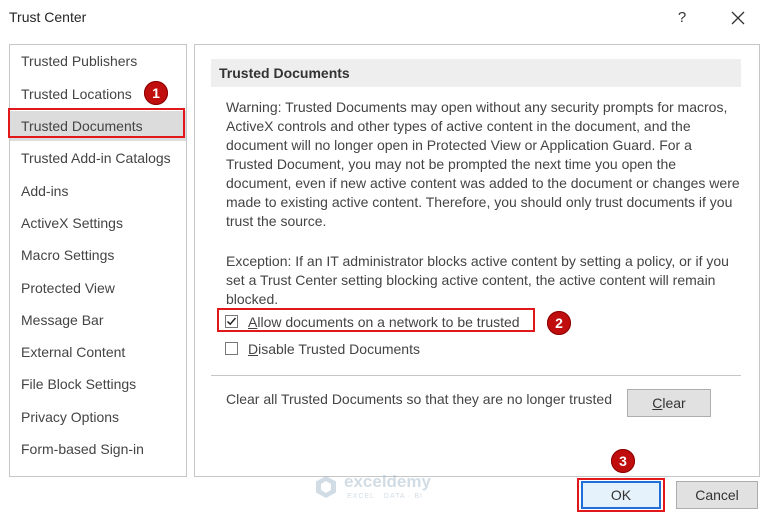 The height and width of the screenshot is (516, 767). I want to click on cancel-button: Cancel, so click(717, 495).